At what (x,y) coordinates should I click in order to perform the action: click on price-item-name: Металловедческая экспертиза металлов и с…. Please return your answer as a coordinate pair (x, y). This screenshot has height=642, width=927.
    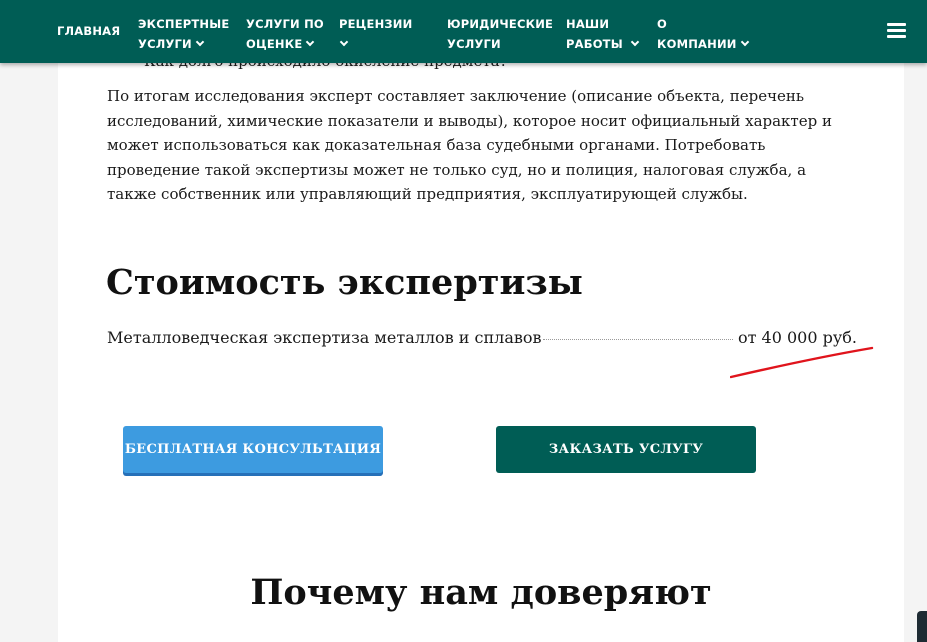
    Looking at the image, I should click on (324, 337).